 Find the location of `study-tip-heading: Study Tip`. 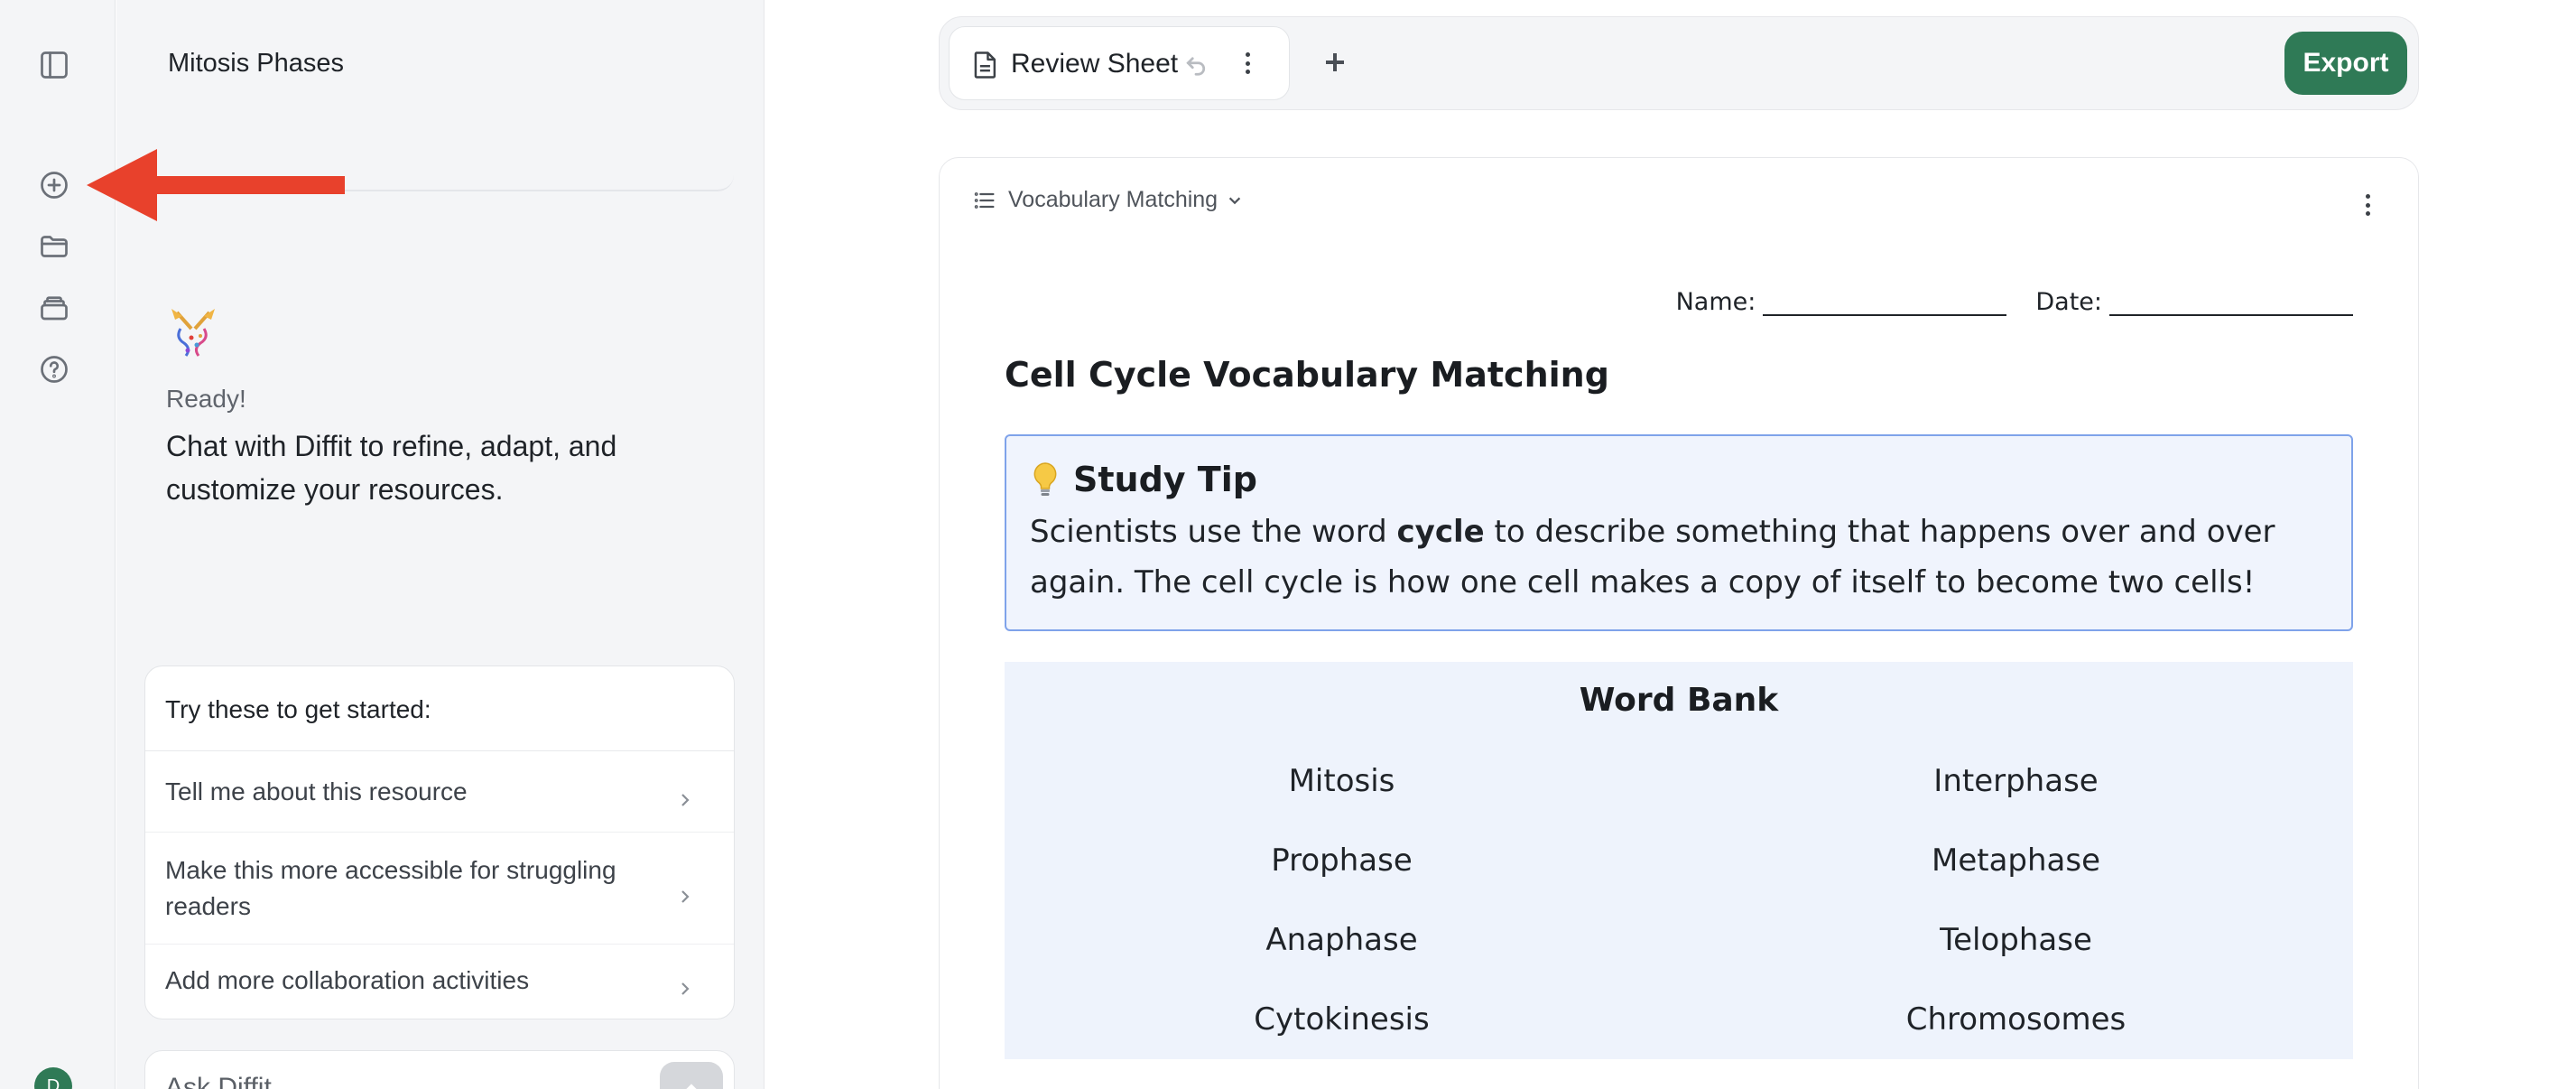

study-tip-heading: Study Tip is located at coordinates (1165, 480).